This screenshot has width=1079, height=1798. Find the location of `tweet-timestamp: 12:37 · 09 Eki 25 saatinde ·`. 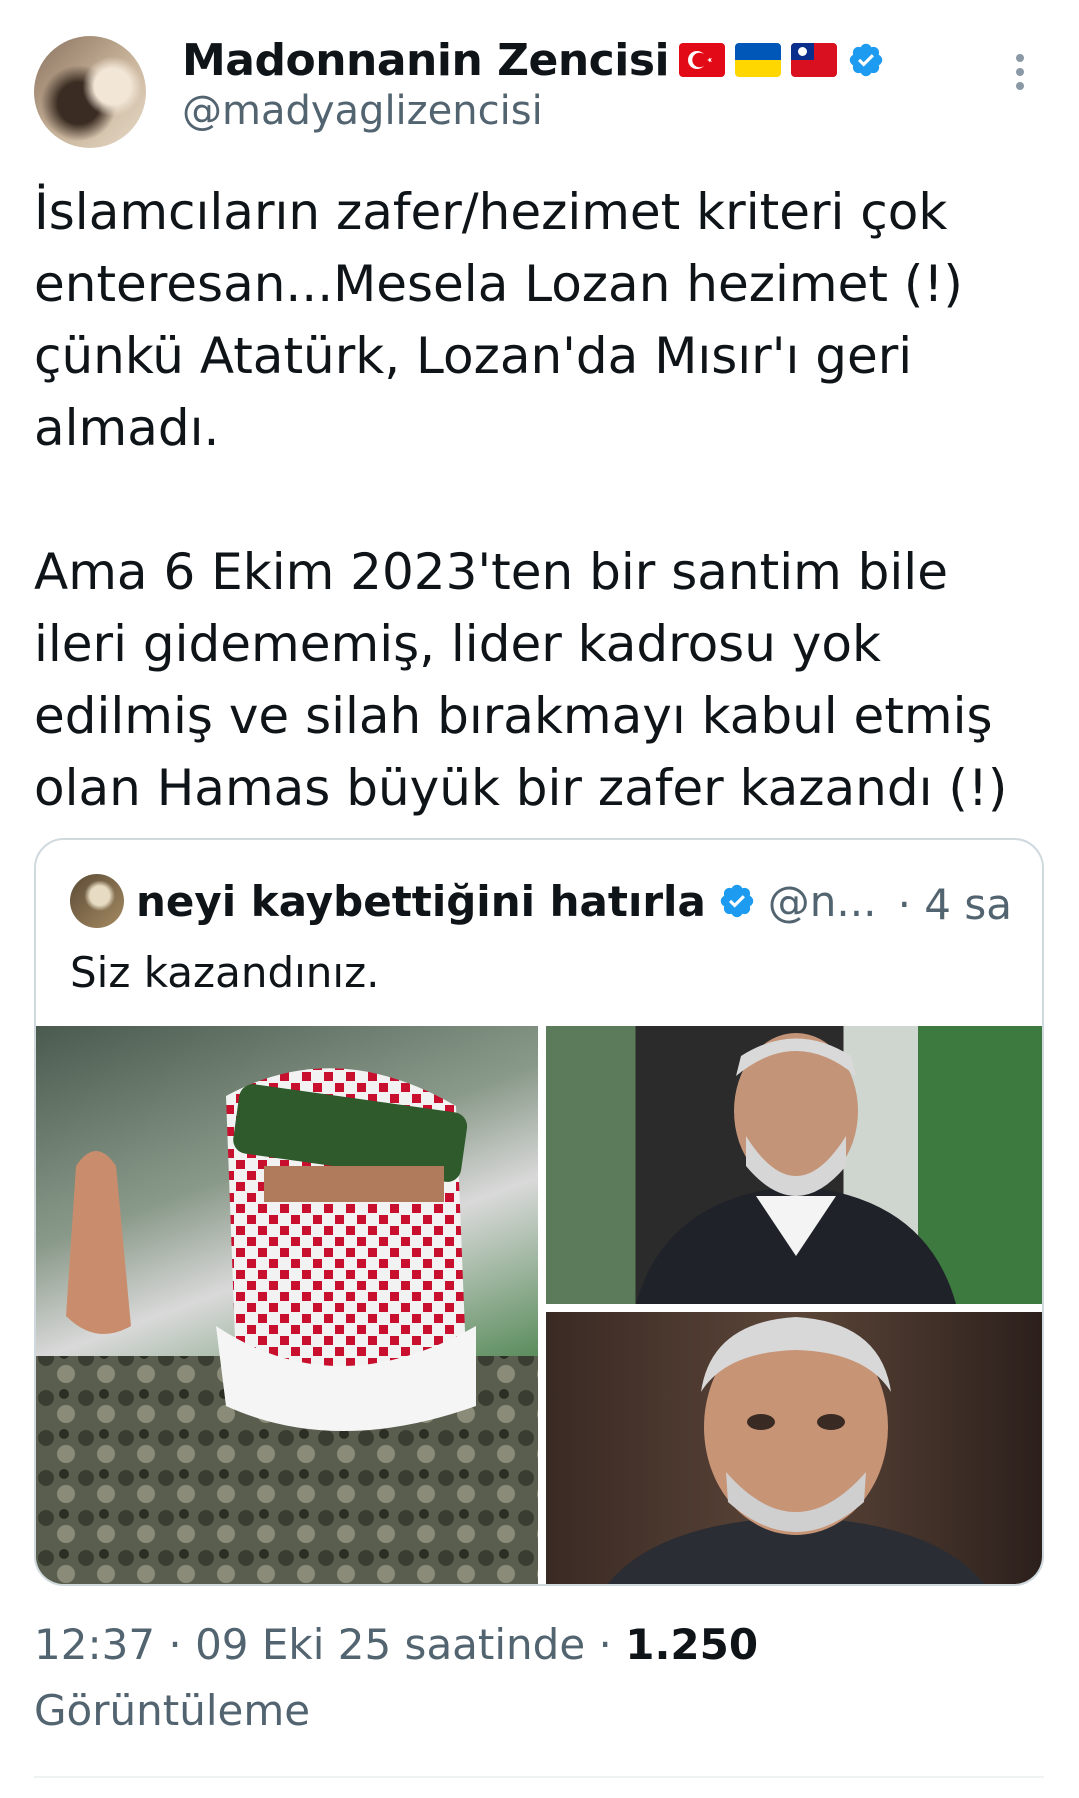

tweet-timestamp: 12:37 · 09 Eki 25 saatinde · is located at coordinates (329, 1644).